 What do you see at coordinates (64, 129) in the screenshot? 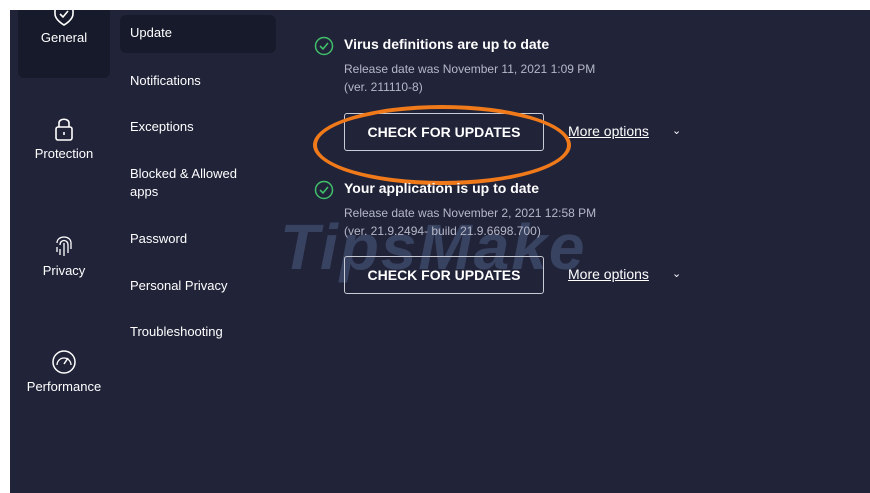
I see `lock-icon` at bounding box center [64, 129].